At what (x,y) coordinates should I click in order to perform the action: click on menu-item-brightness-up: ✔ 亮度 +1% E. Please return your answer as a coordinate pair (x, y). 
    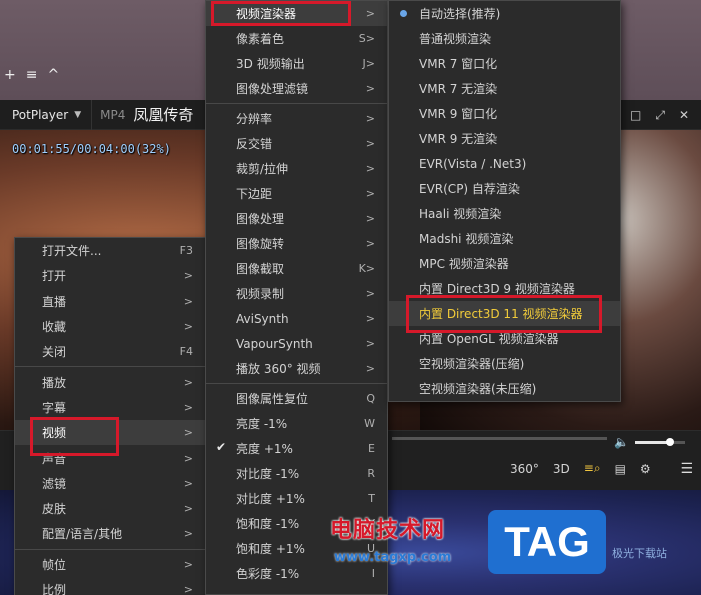
    Looking at the image, I should click on (296, 448).